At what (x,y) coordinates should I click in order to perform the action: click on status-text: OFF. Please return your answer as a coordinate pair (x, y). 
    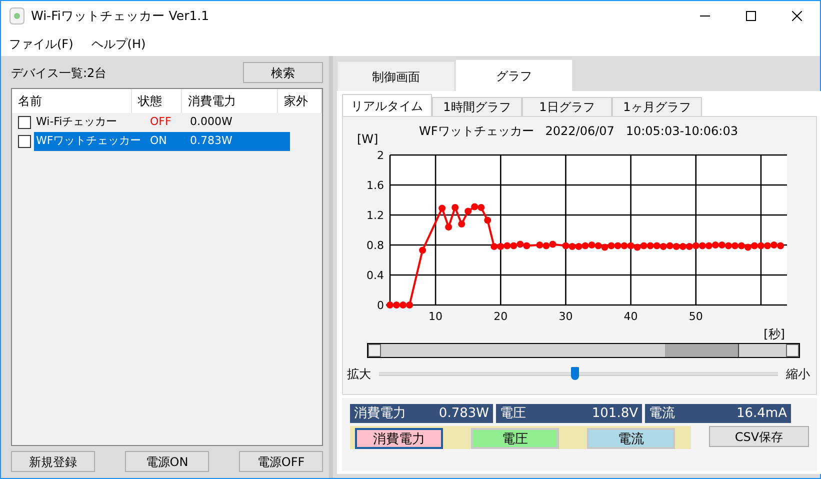
    Looking at the image, I should click on (161, 122).